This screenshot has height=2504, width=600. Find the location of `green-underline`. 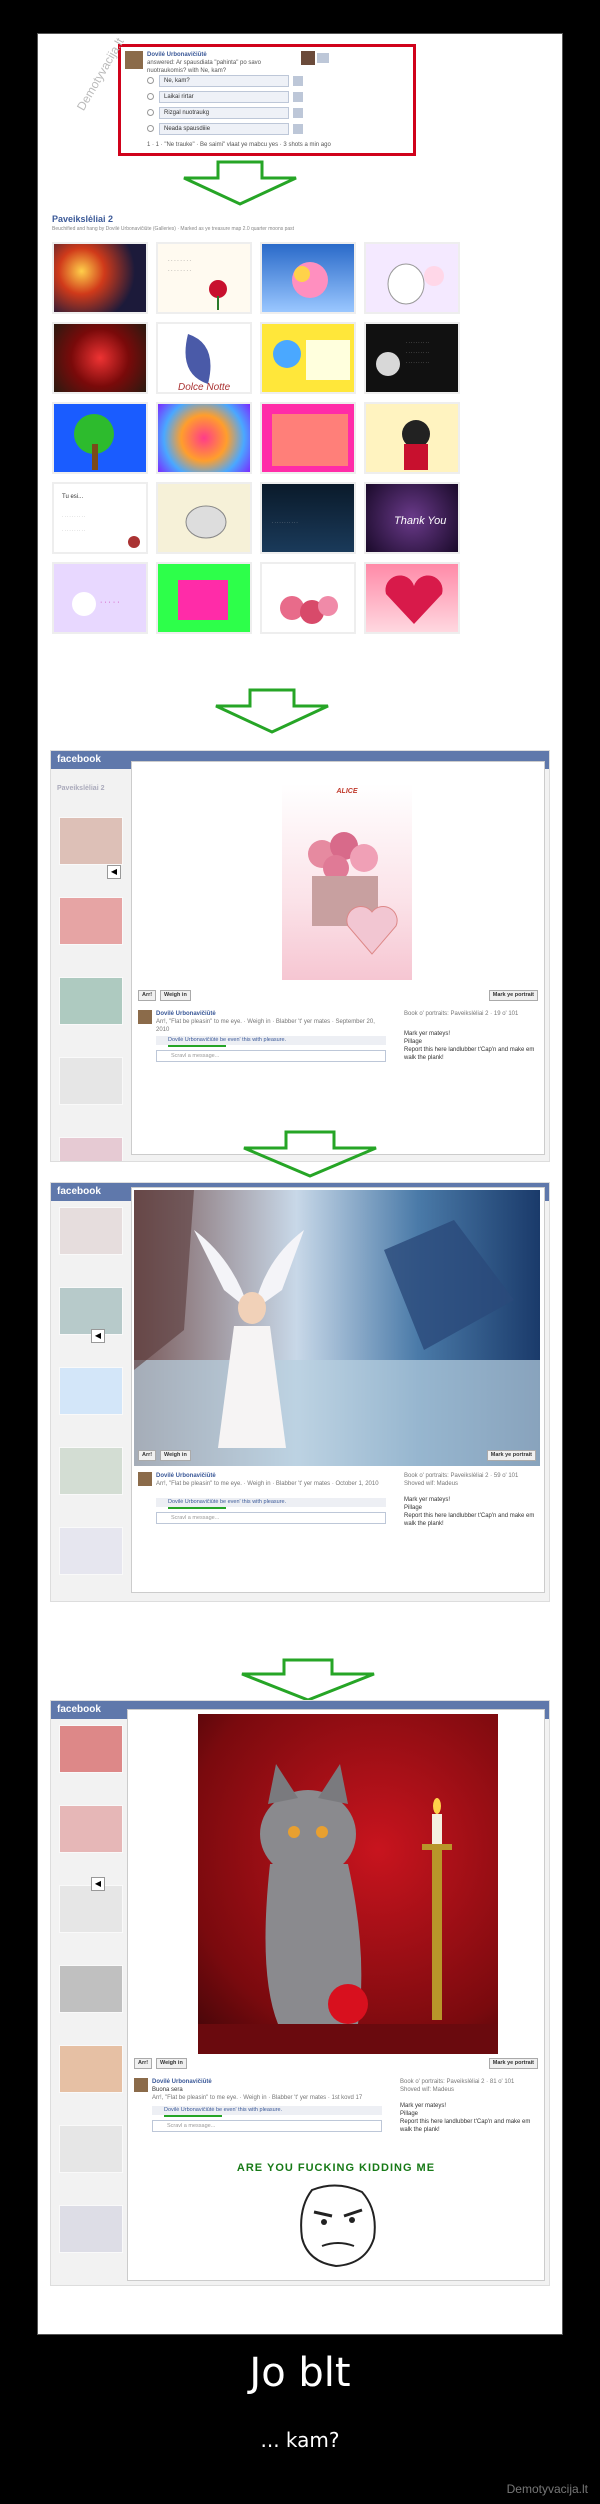

green-underline is located at coordinates (197, 1046).